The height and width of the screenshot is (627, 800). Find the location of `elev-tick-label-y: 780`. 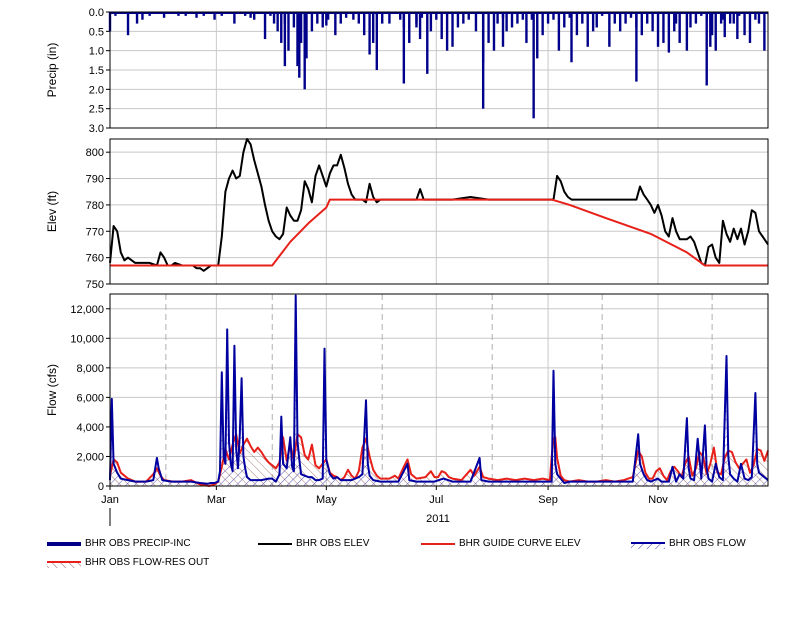

elev-tick-label-y: 780 is located at coordinates (95, 206).